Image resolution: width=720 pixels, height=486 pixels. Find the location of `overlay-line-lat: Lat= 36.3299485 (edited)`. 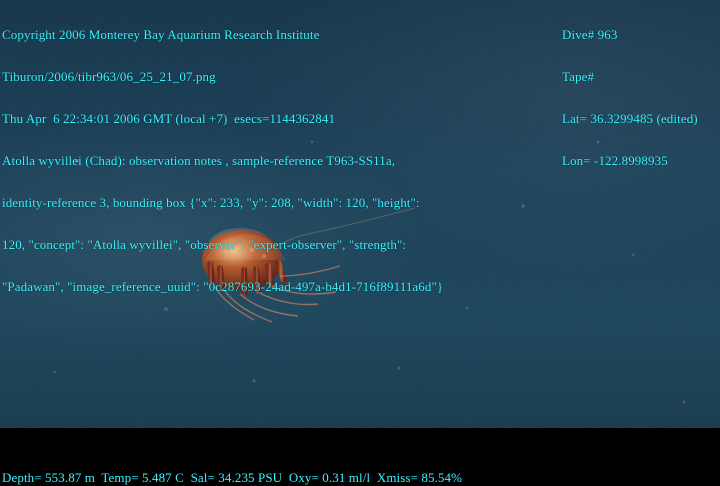

overlay-line-lat: Lat= 36.3299485 (edited) is located at coordinates (630, 118).